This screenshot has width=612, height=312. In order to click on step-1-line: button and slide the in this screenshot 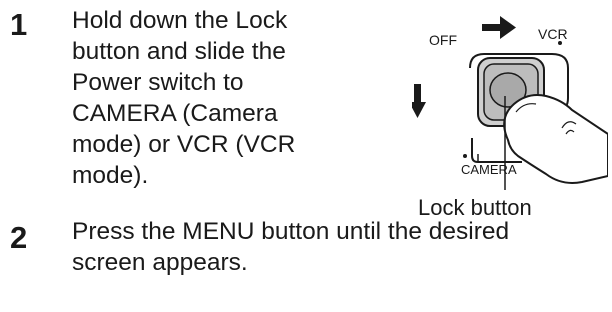, I will do `click(179, 51)`.